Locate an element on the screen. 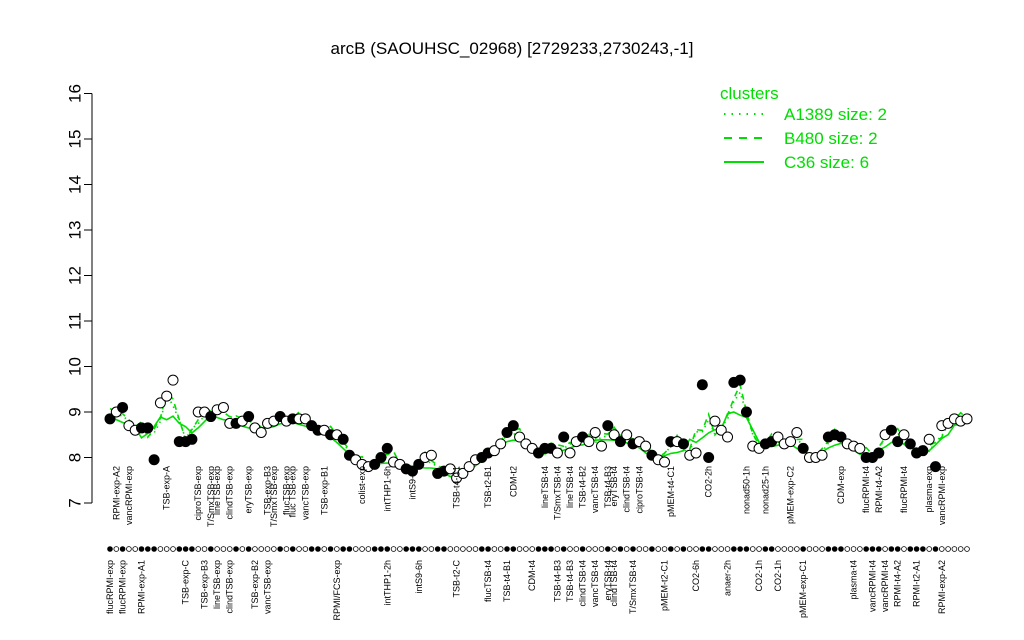 The height and width of the screenshot is (640, 1024). bottom-sample-label: vancTSB-exp is located at coordinates (268, 587).